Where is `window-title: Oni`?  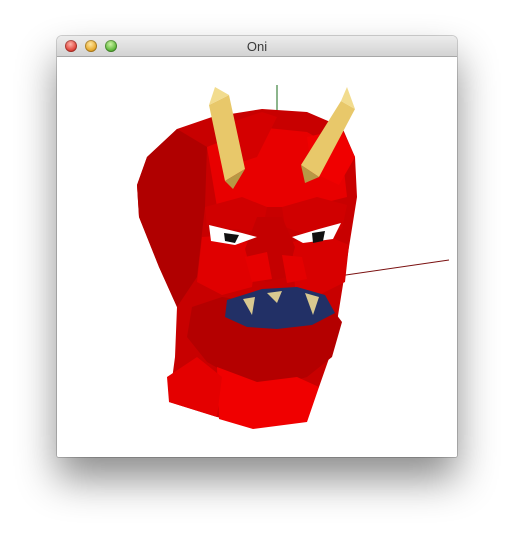
window-title: Oni is located at coordinates (257, 46).